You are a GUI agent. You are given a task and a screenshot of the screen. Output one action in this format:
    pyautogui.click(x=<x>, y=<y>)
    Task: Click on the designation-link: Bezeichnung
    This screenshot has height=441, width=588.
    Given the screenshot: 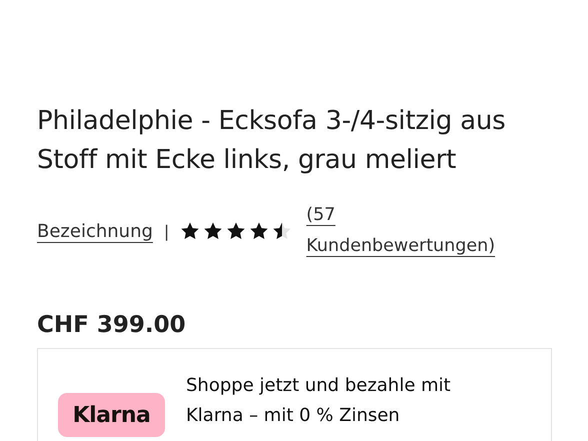 What is the action you would take?
    pyautogui.click(x=95, y=231)
    